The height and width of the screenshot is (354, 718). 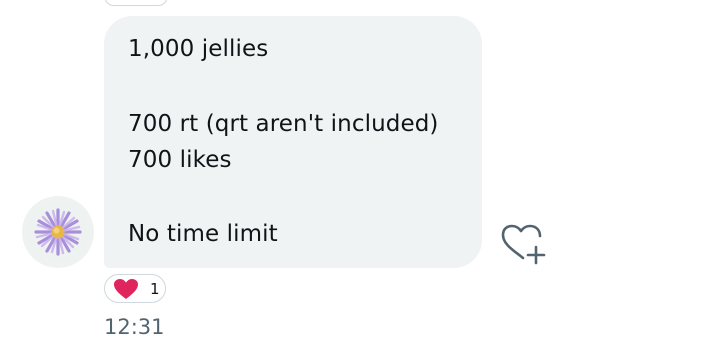 I want to click on heart-plus-icon, so click(x=523, y=244).